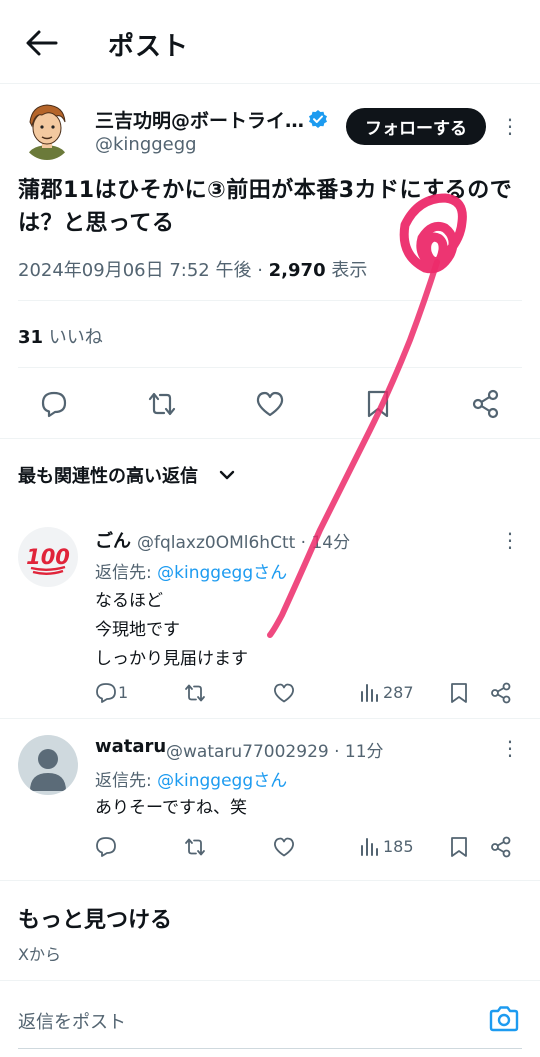  Describe the element at coordinates (146, 144) in the screenshot. I see `author-handle: @kinggegg` at that location.